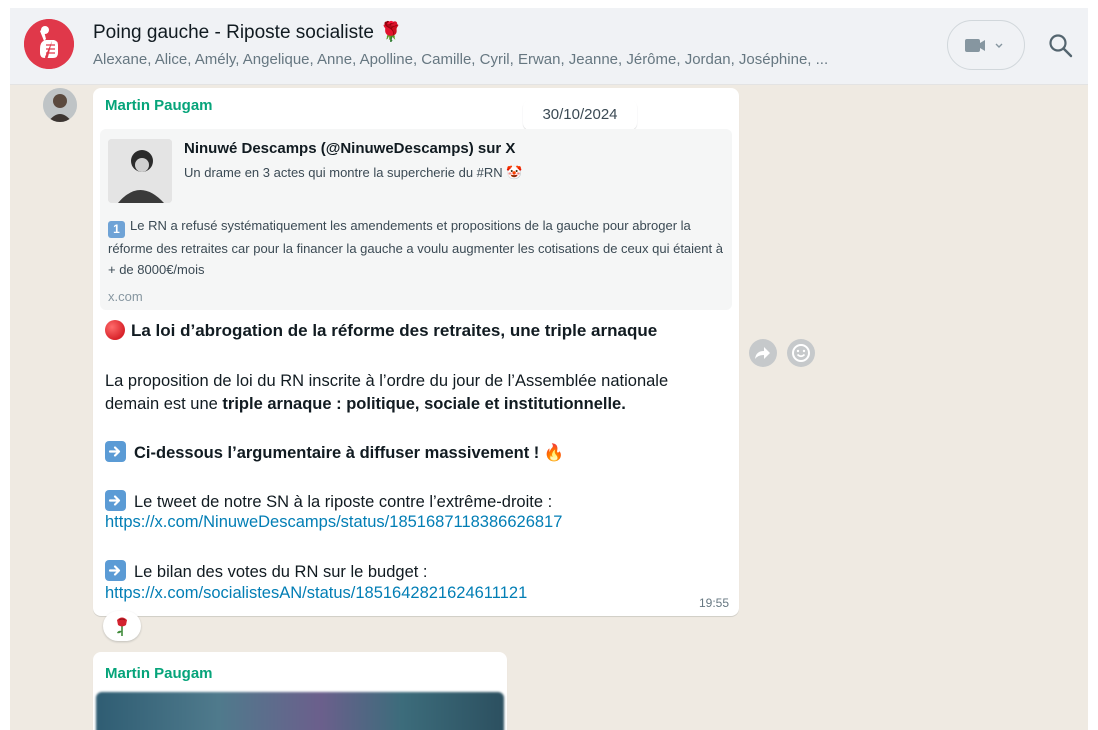 Image resolution: width=1098 pixels, height=730 pixels. What do you see at coordinates (713, 603) in the screenshot?
I see `message-timestamp: 19:55` at bounding box center [713, 603].